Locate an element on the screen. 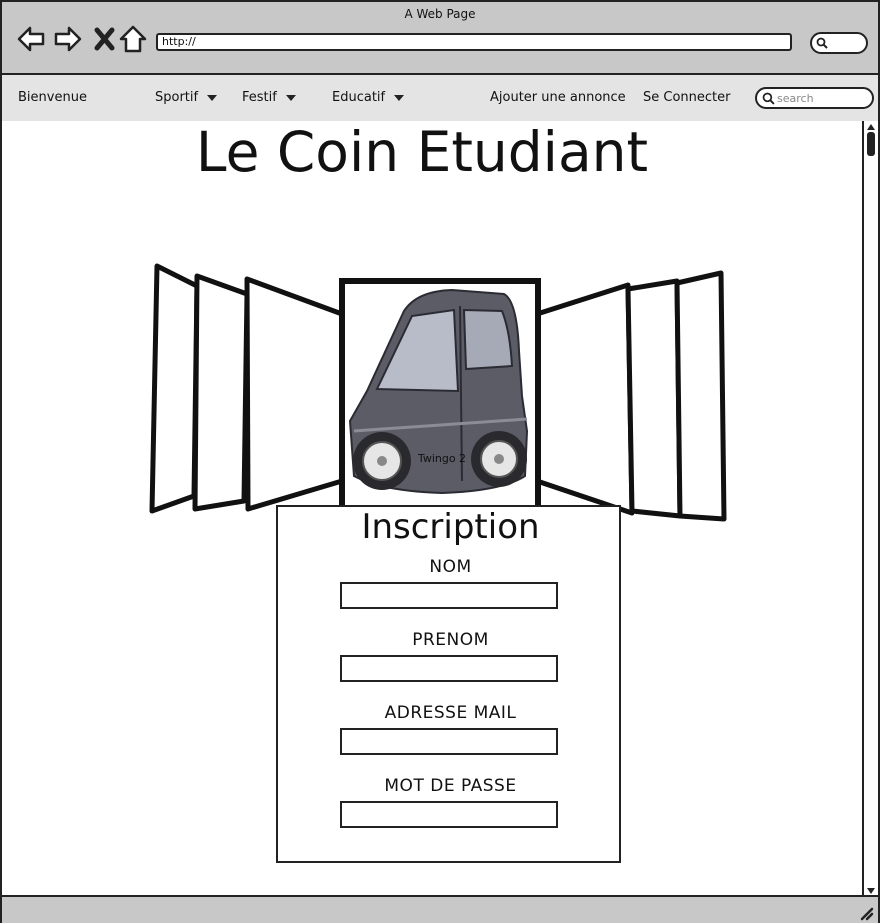 The height and width of the screenshot is (923, 880). stop-x-icon is located at coordinates (105, 39).